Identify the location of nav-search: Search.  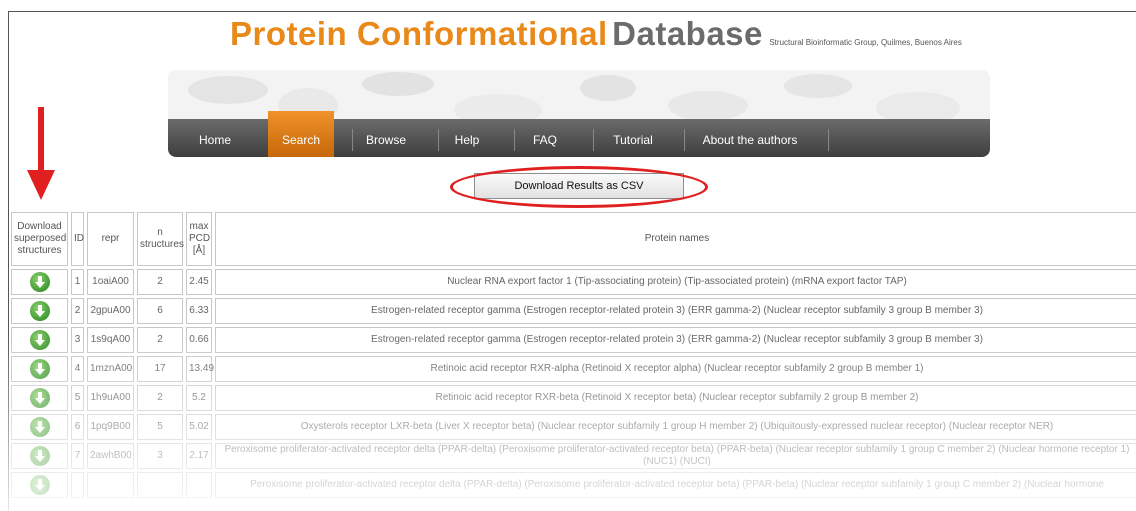
(301, 134).